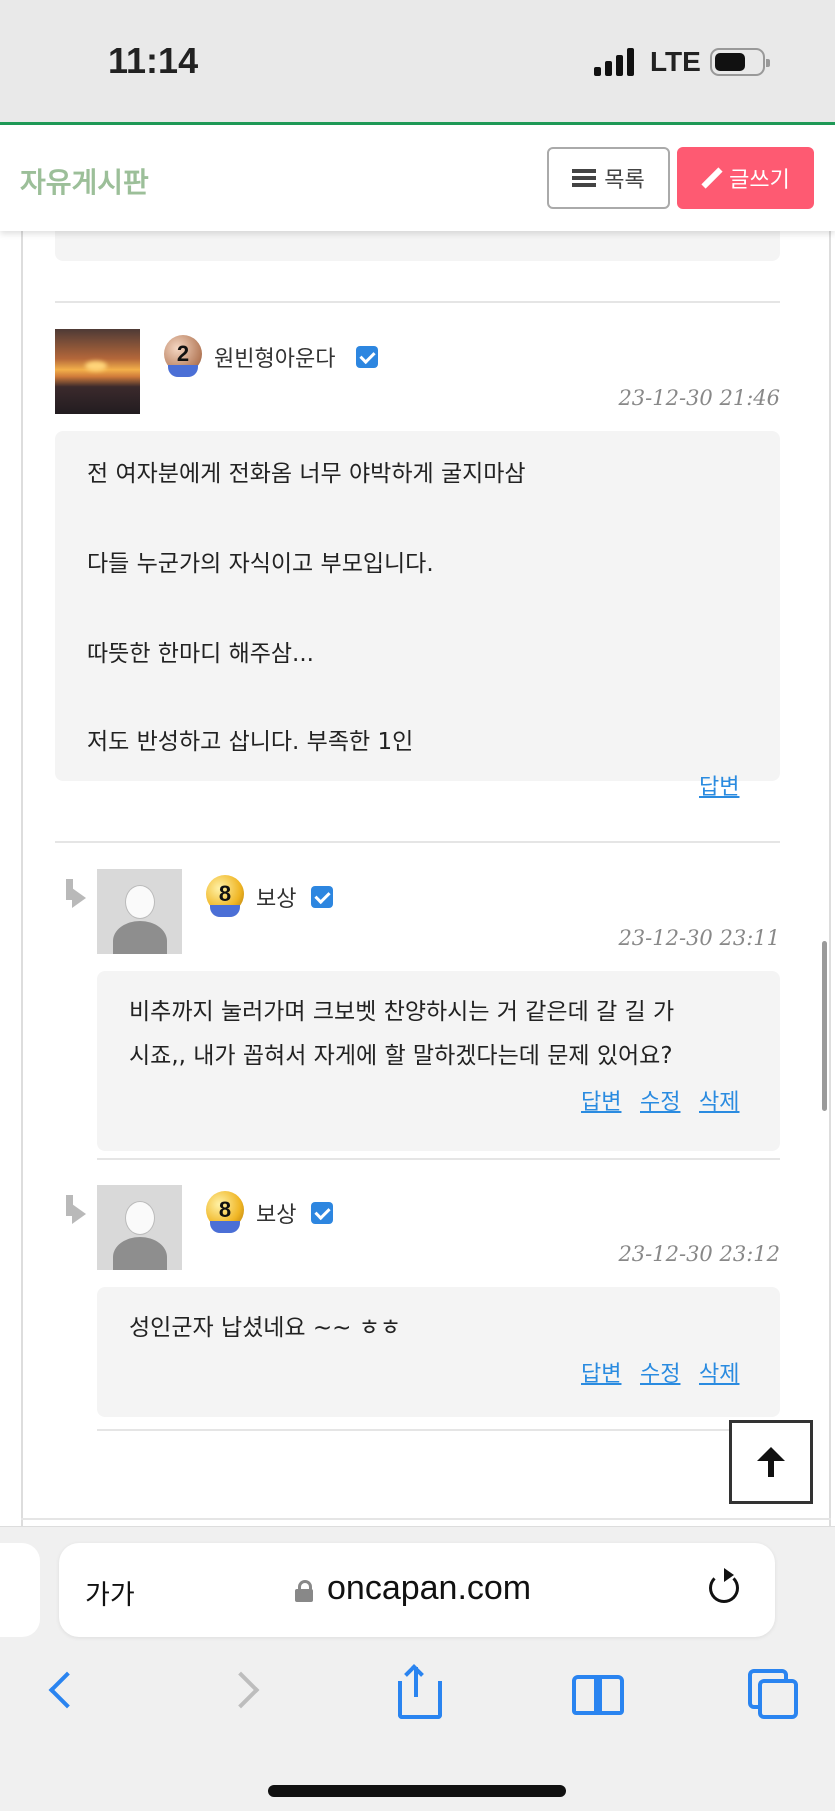  I want to click on comment-line: 전 여자분에게 전화옴 너무 야박하게 굴지마삼, so click(306, 474).